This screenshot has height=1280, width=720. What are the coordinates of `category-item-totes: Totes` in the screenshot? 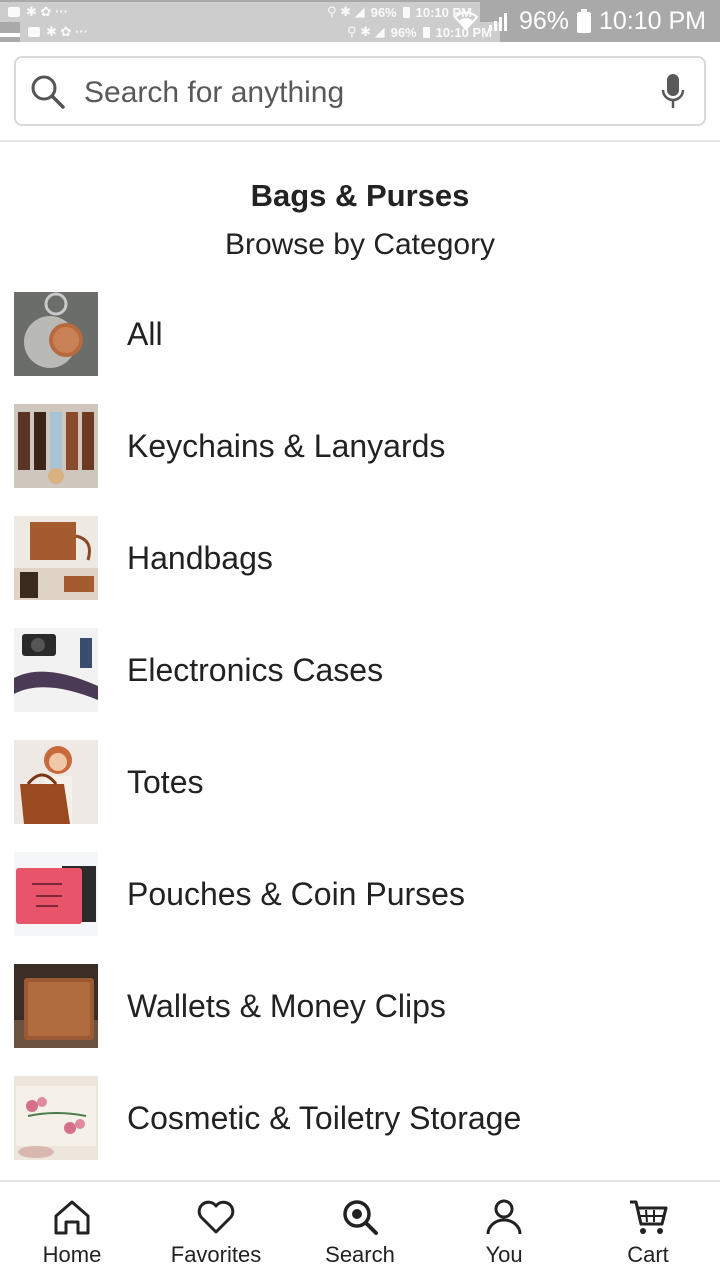 It's located at (360, 796).